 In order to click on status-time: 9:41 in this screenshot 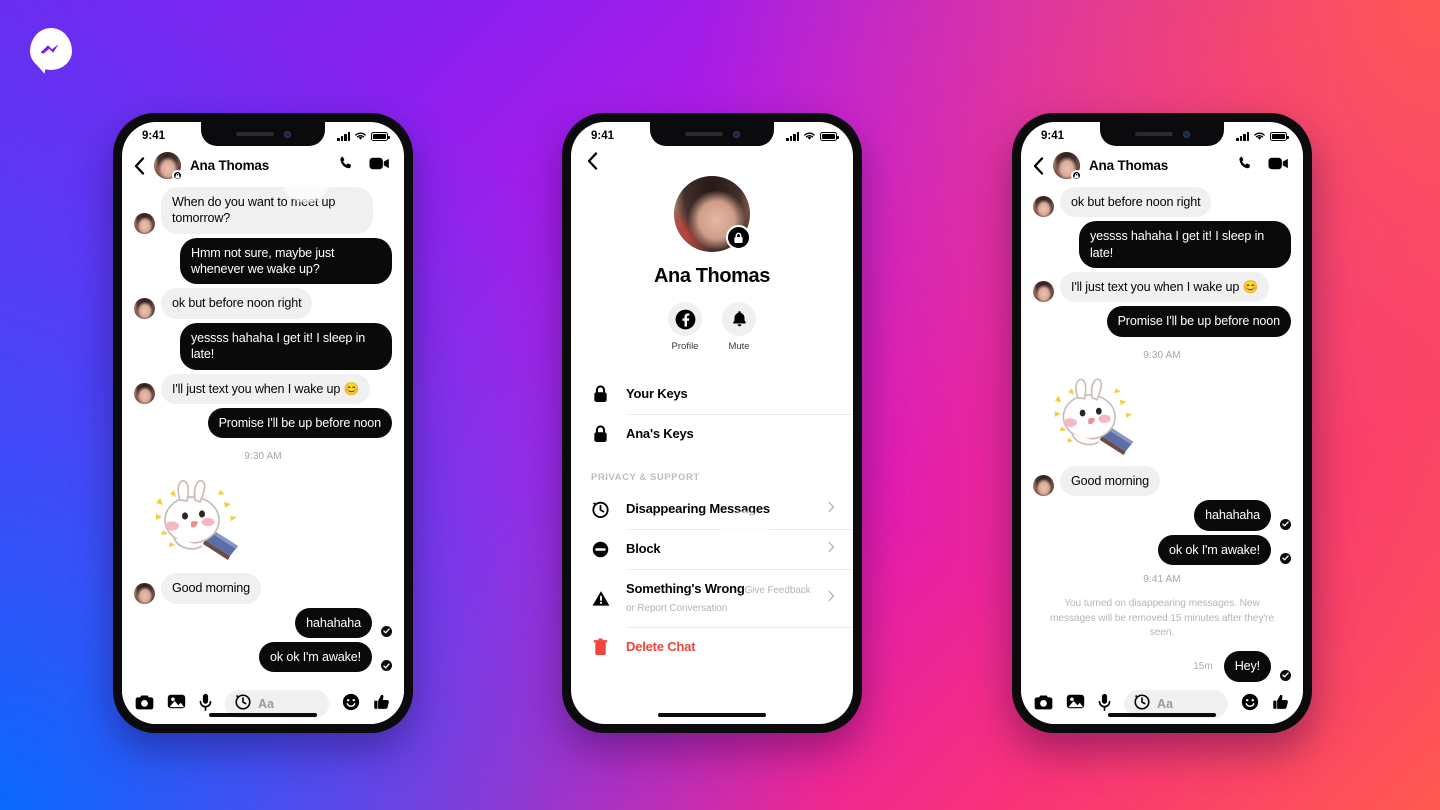, I will do `click(1053, 136)`.